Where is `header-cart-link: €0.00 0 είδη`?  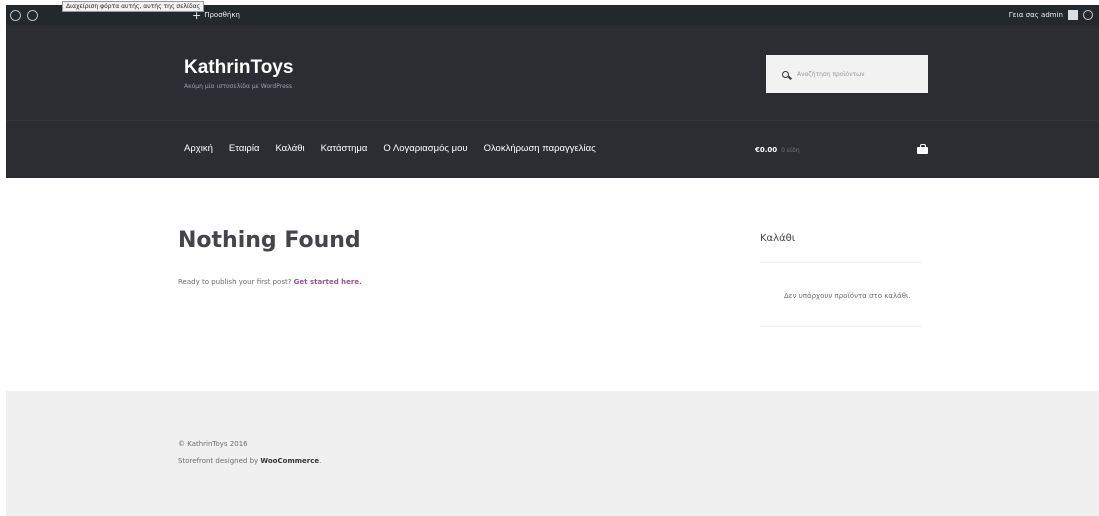
header-cart-link: €0.00 0 είδη is located at coordinates (777, 150).